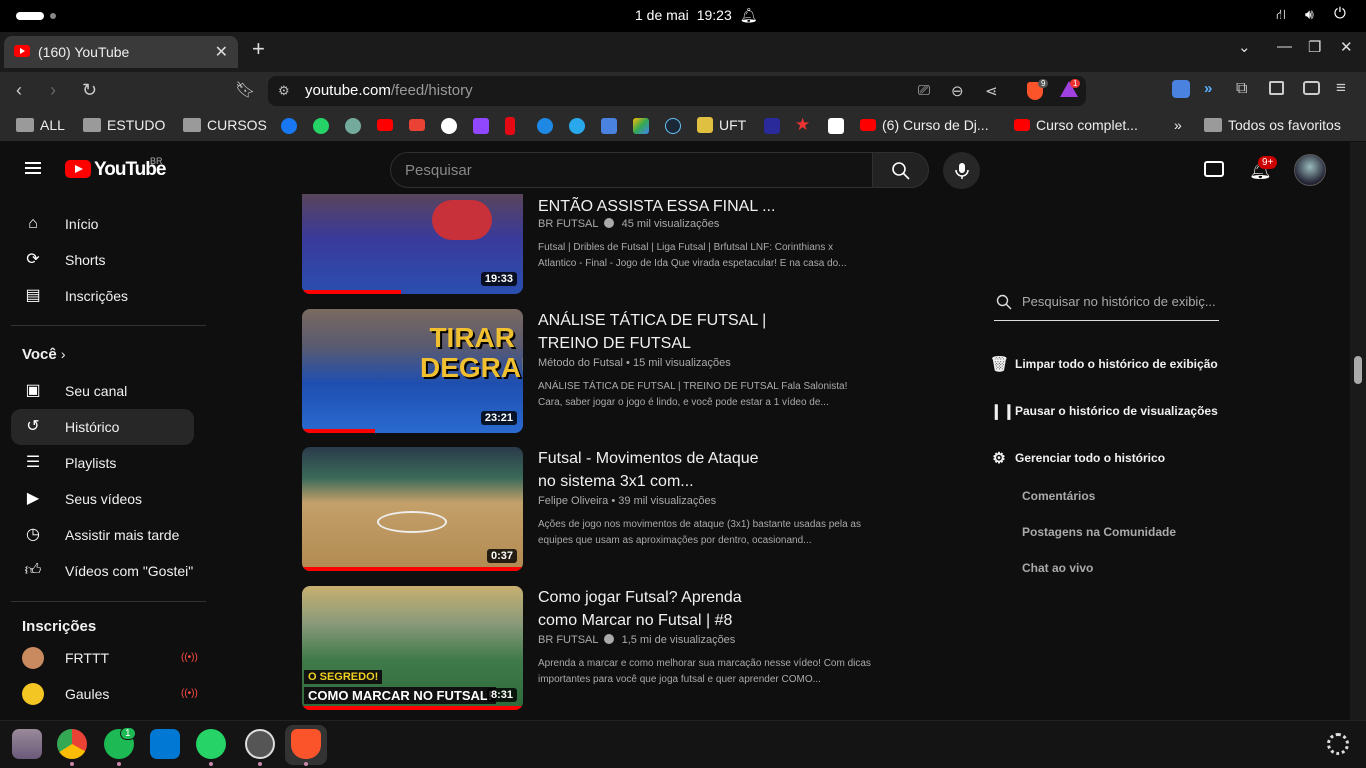 The height and width of the screenshot is (768, 1366). Describe the element at coordinates (353, 126) in the screenshot. I see `chatgpt-icon` at that location.